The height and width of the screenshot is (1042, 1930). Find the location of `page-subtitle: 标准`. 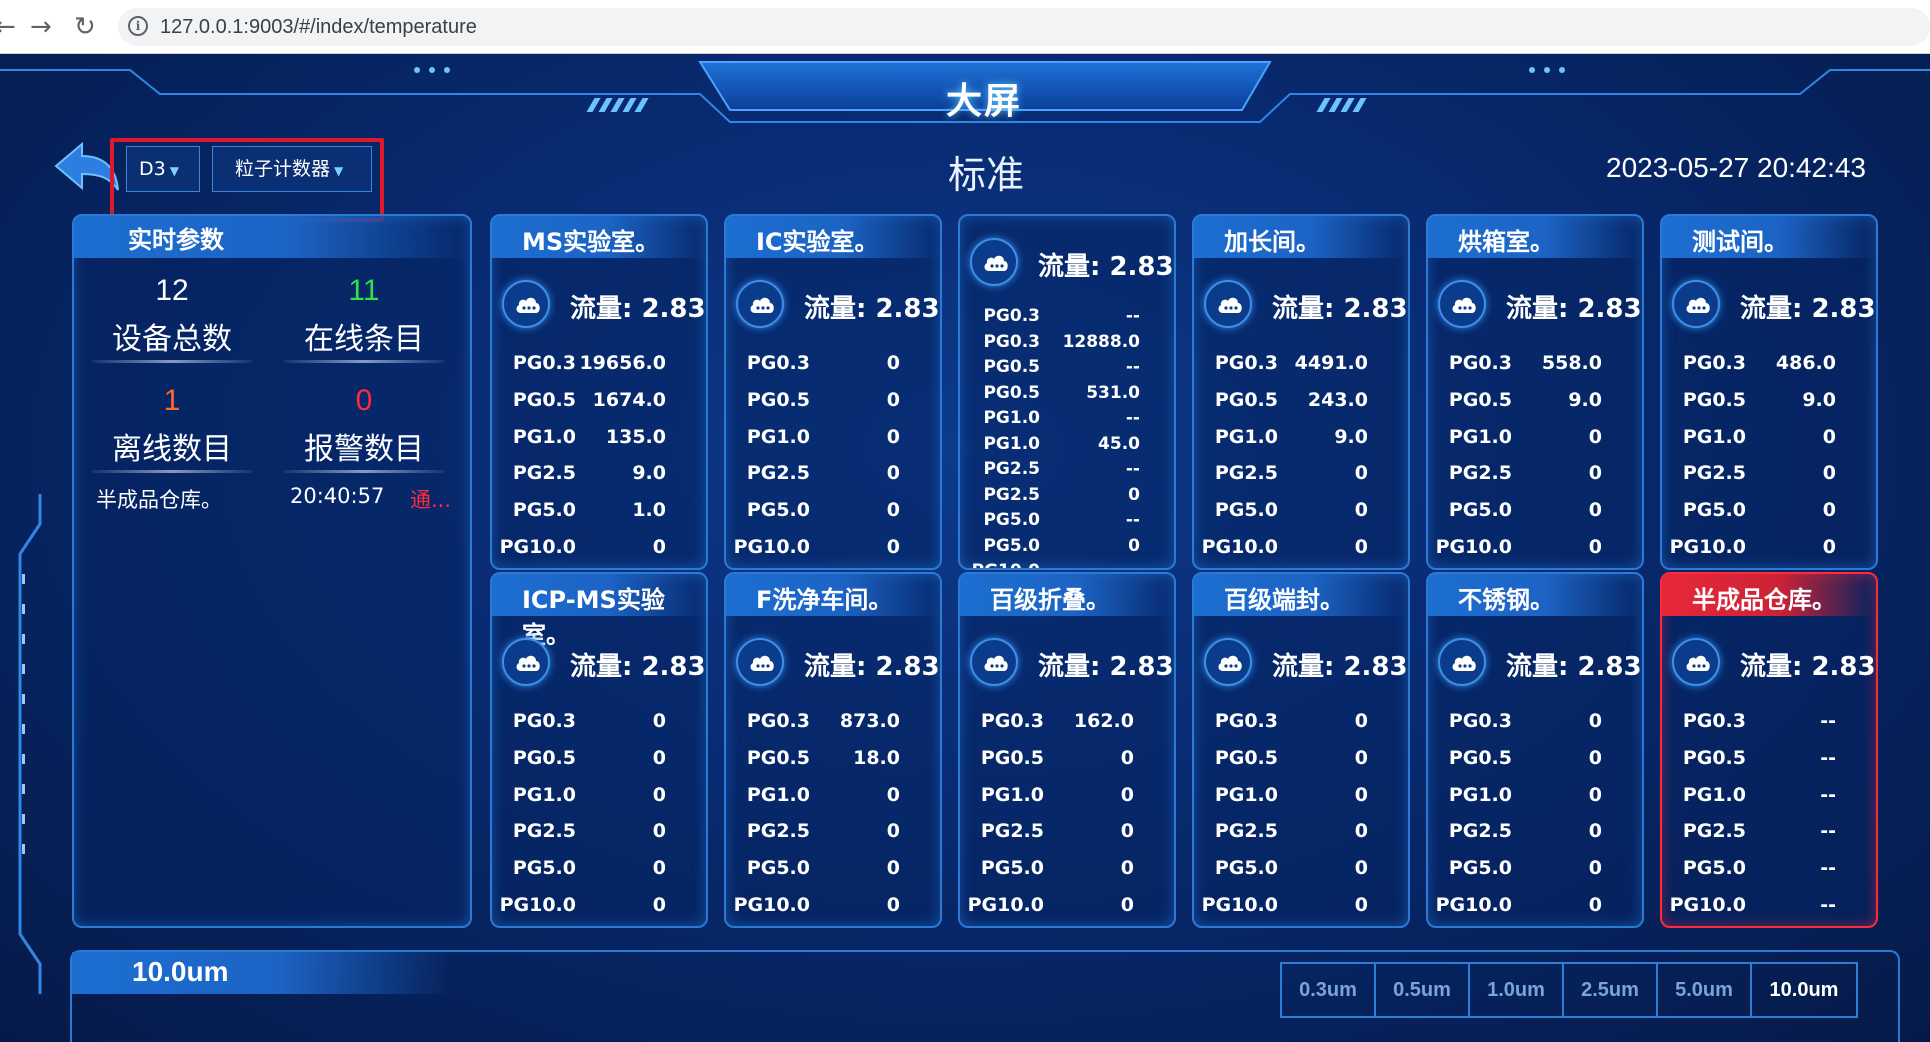

page-subtitle: 标准 is located at coordinates (986, 175).